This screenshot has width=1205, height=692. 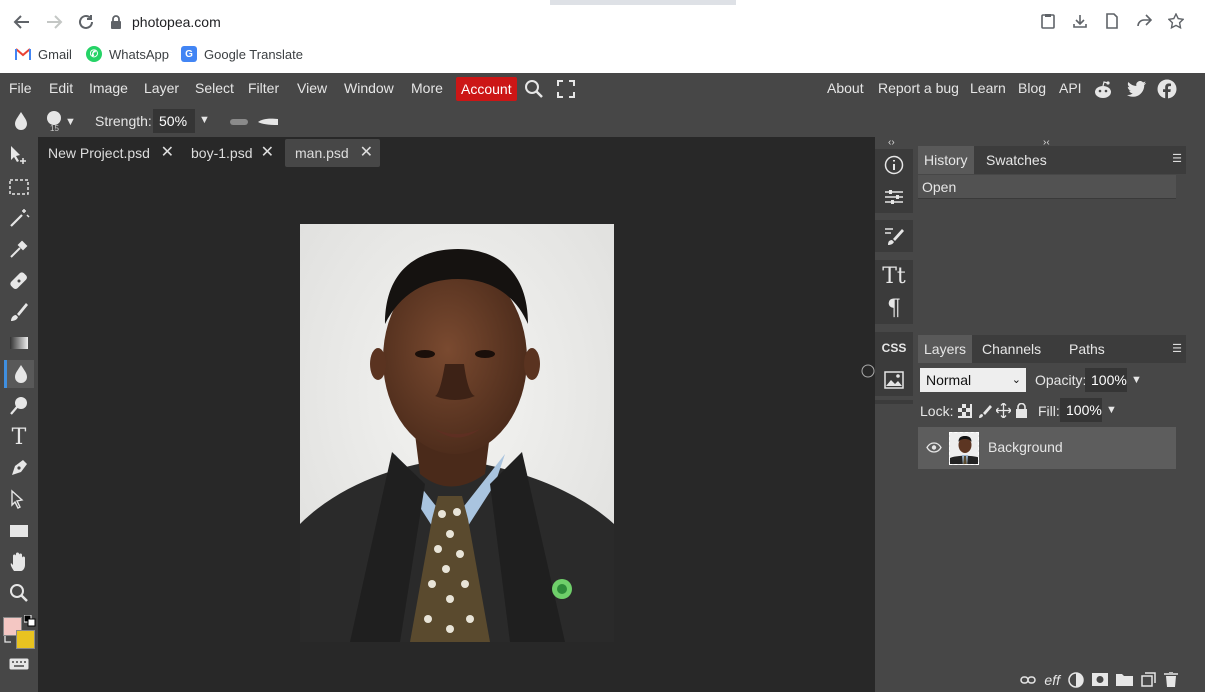 I want to click on marquee-tool-icon, so click(x=19, y=187).